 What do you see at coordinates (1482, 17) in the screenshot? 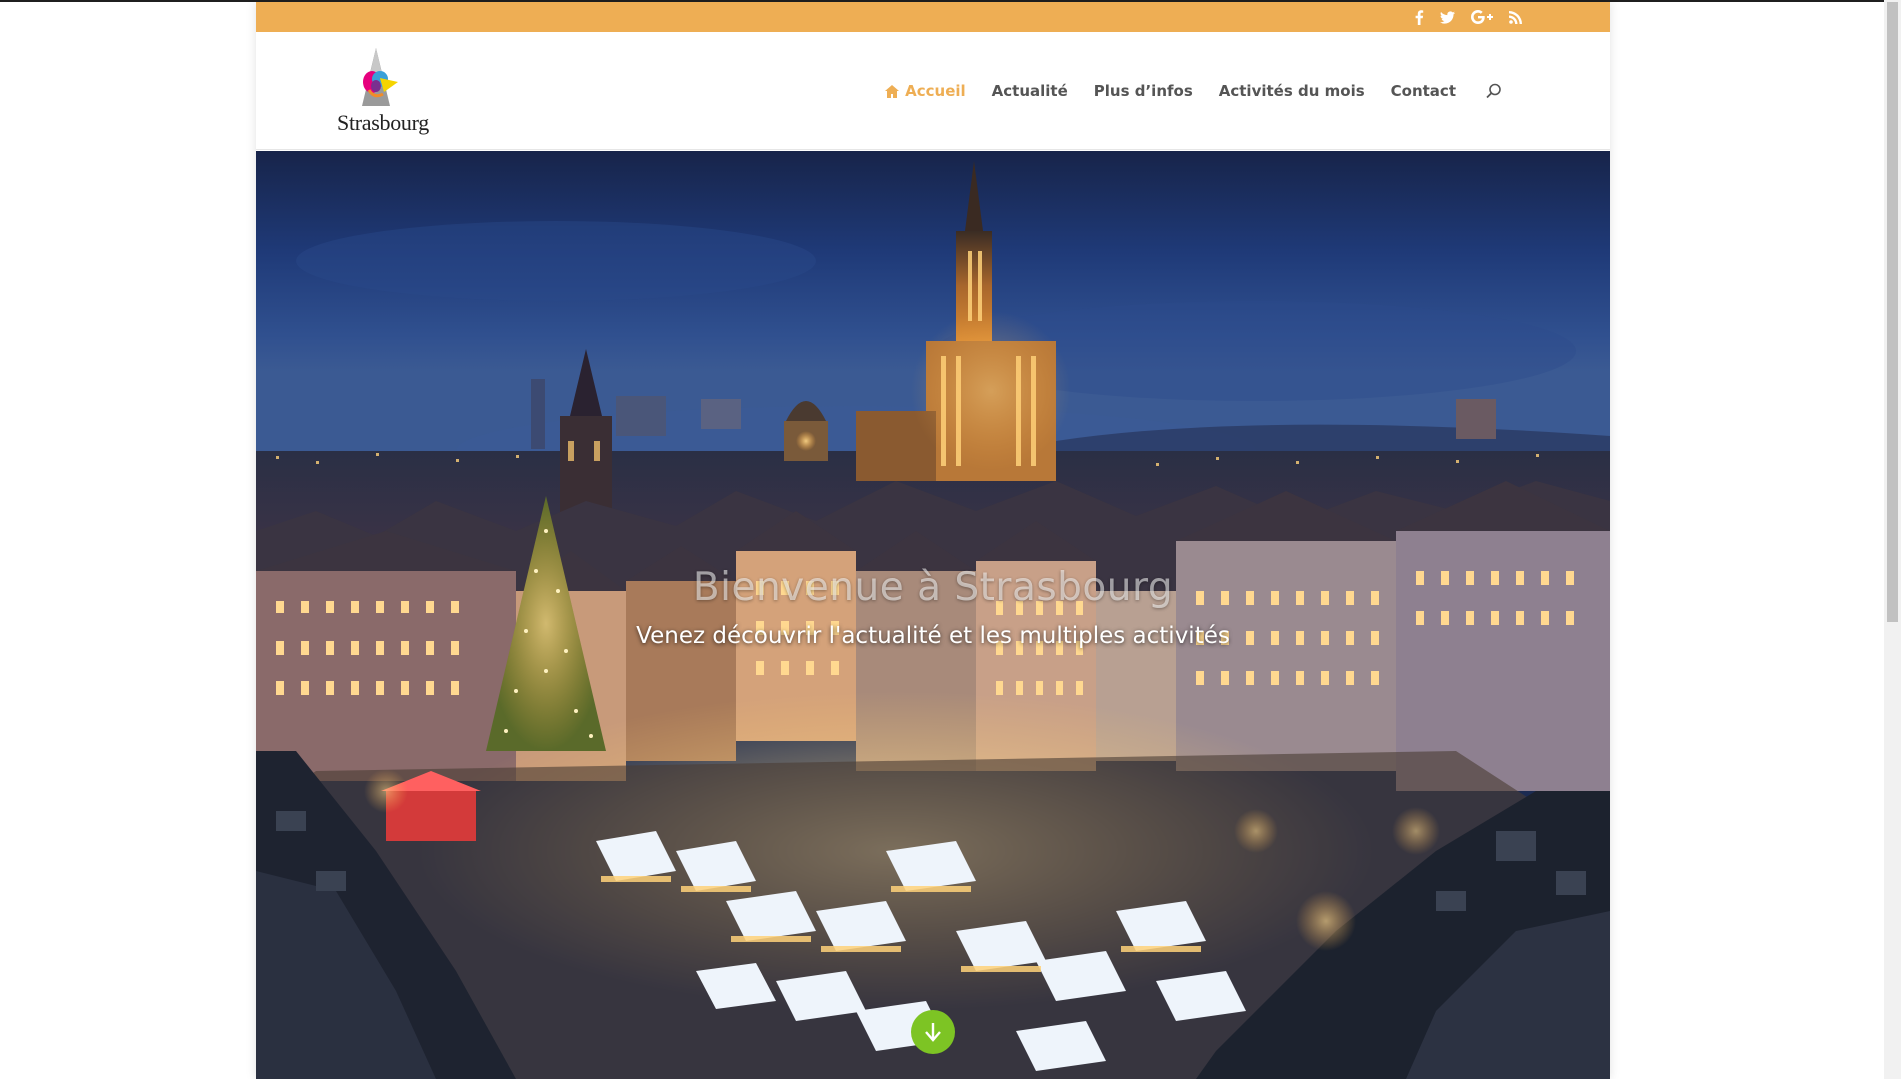
I see `google-plus-icon` at bounding box center [1482, 17].